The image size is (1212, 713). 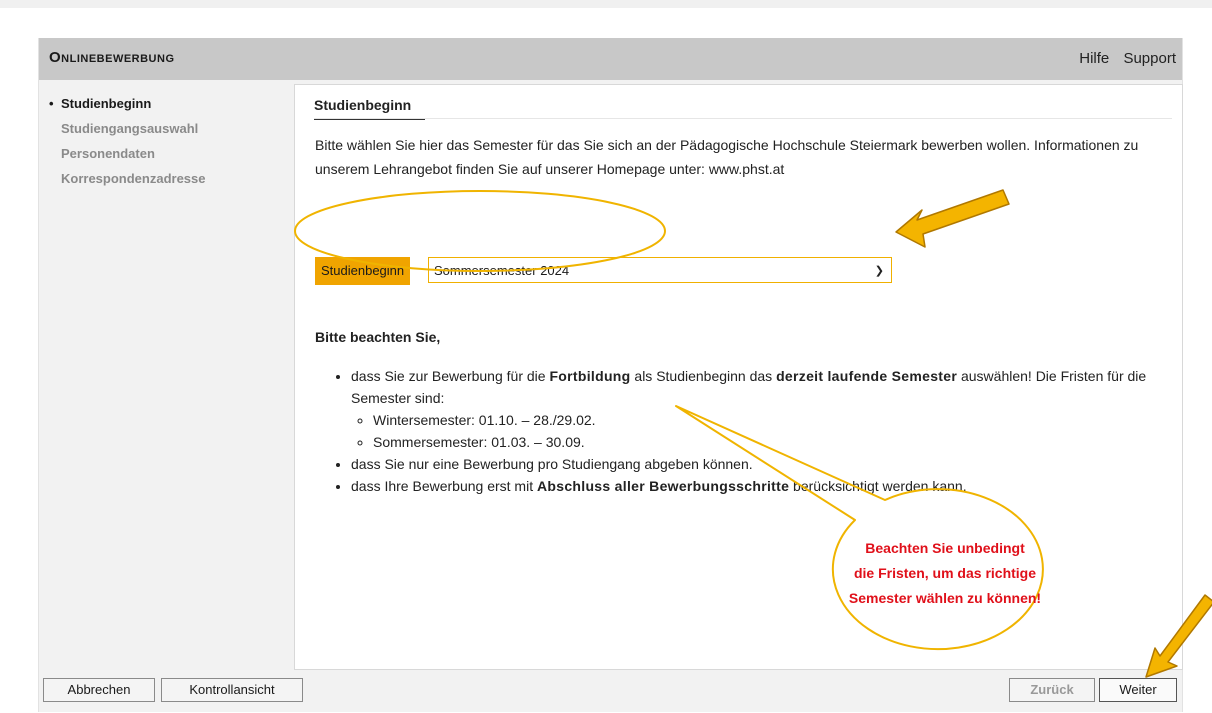 I want to click on chevron-down-icon: ❯, so click(x=879, y=271).